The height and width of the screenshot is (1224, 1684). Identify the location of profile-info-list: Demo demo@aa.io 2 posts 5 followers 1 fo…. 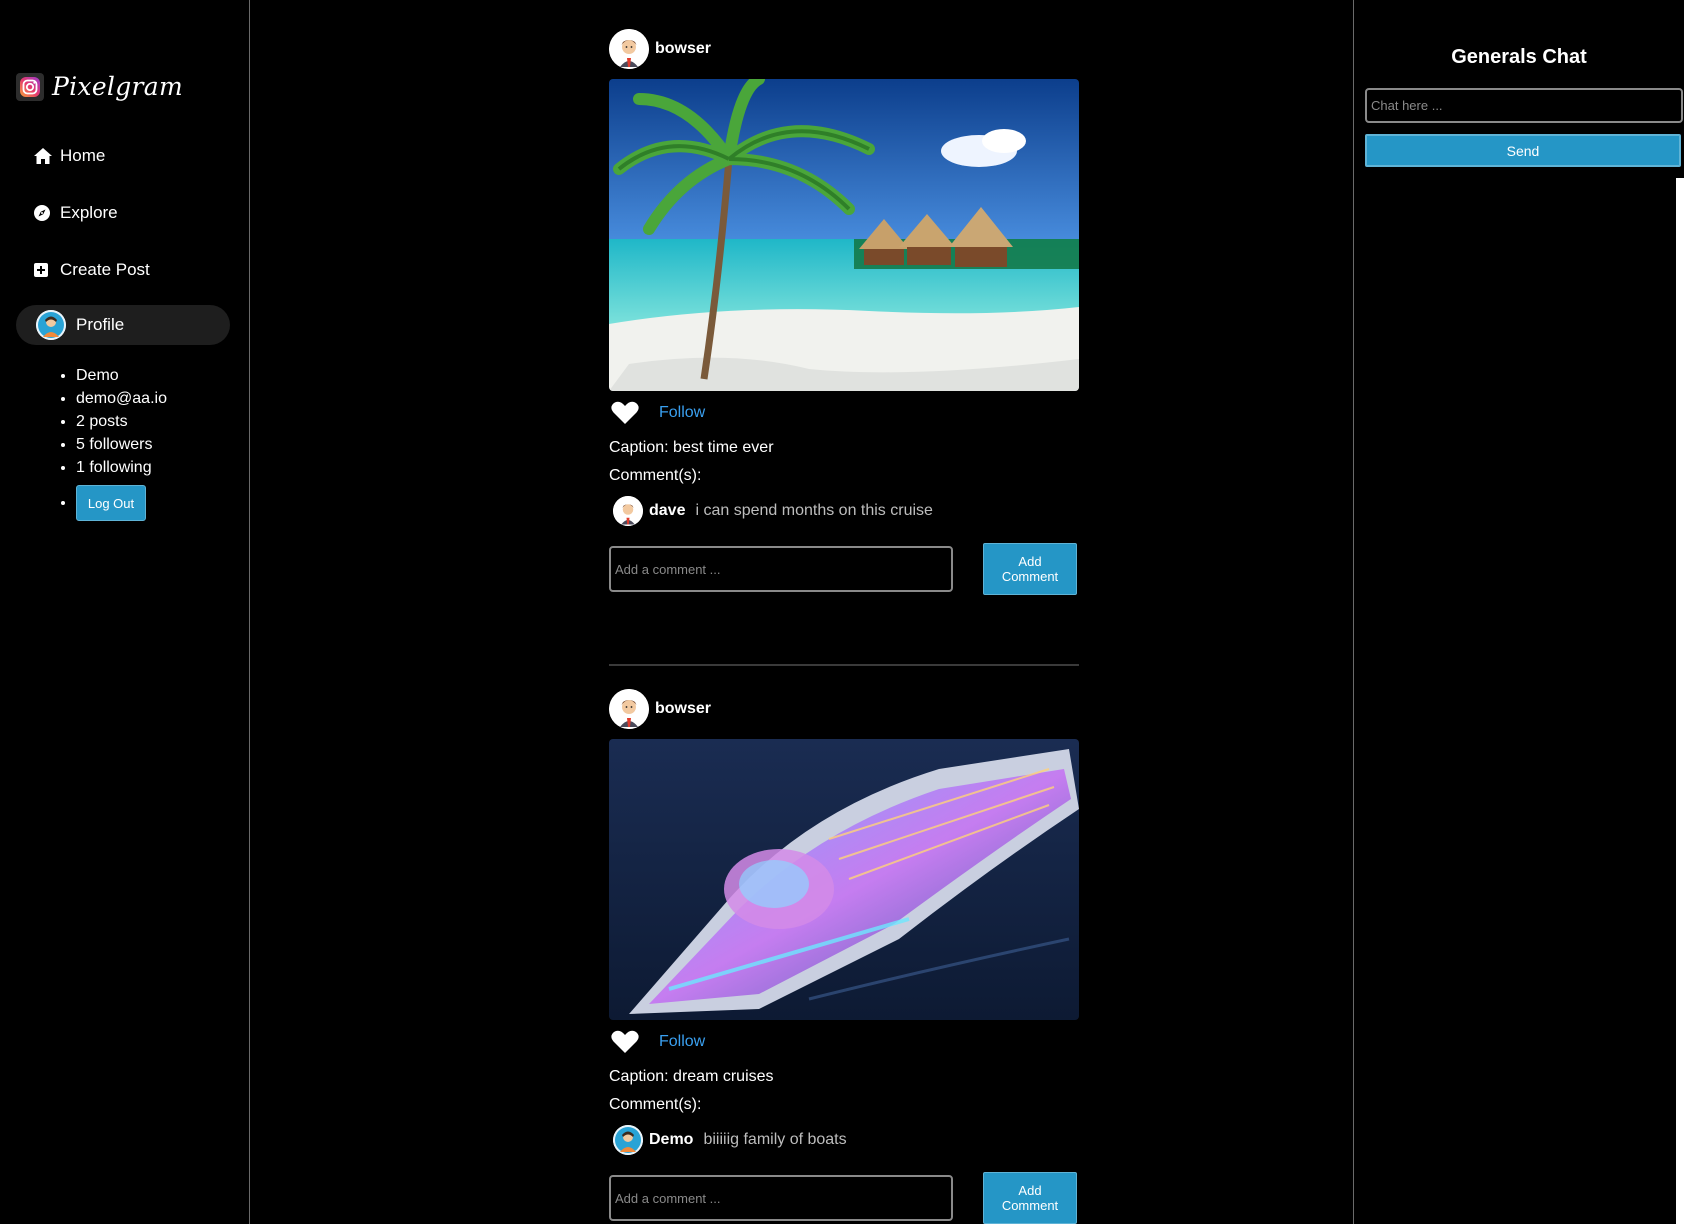
(112, 442).